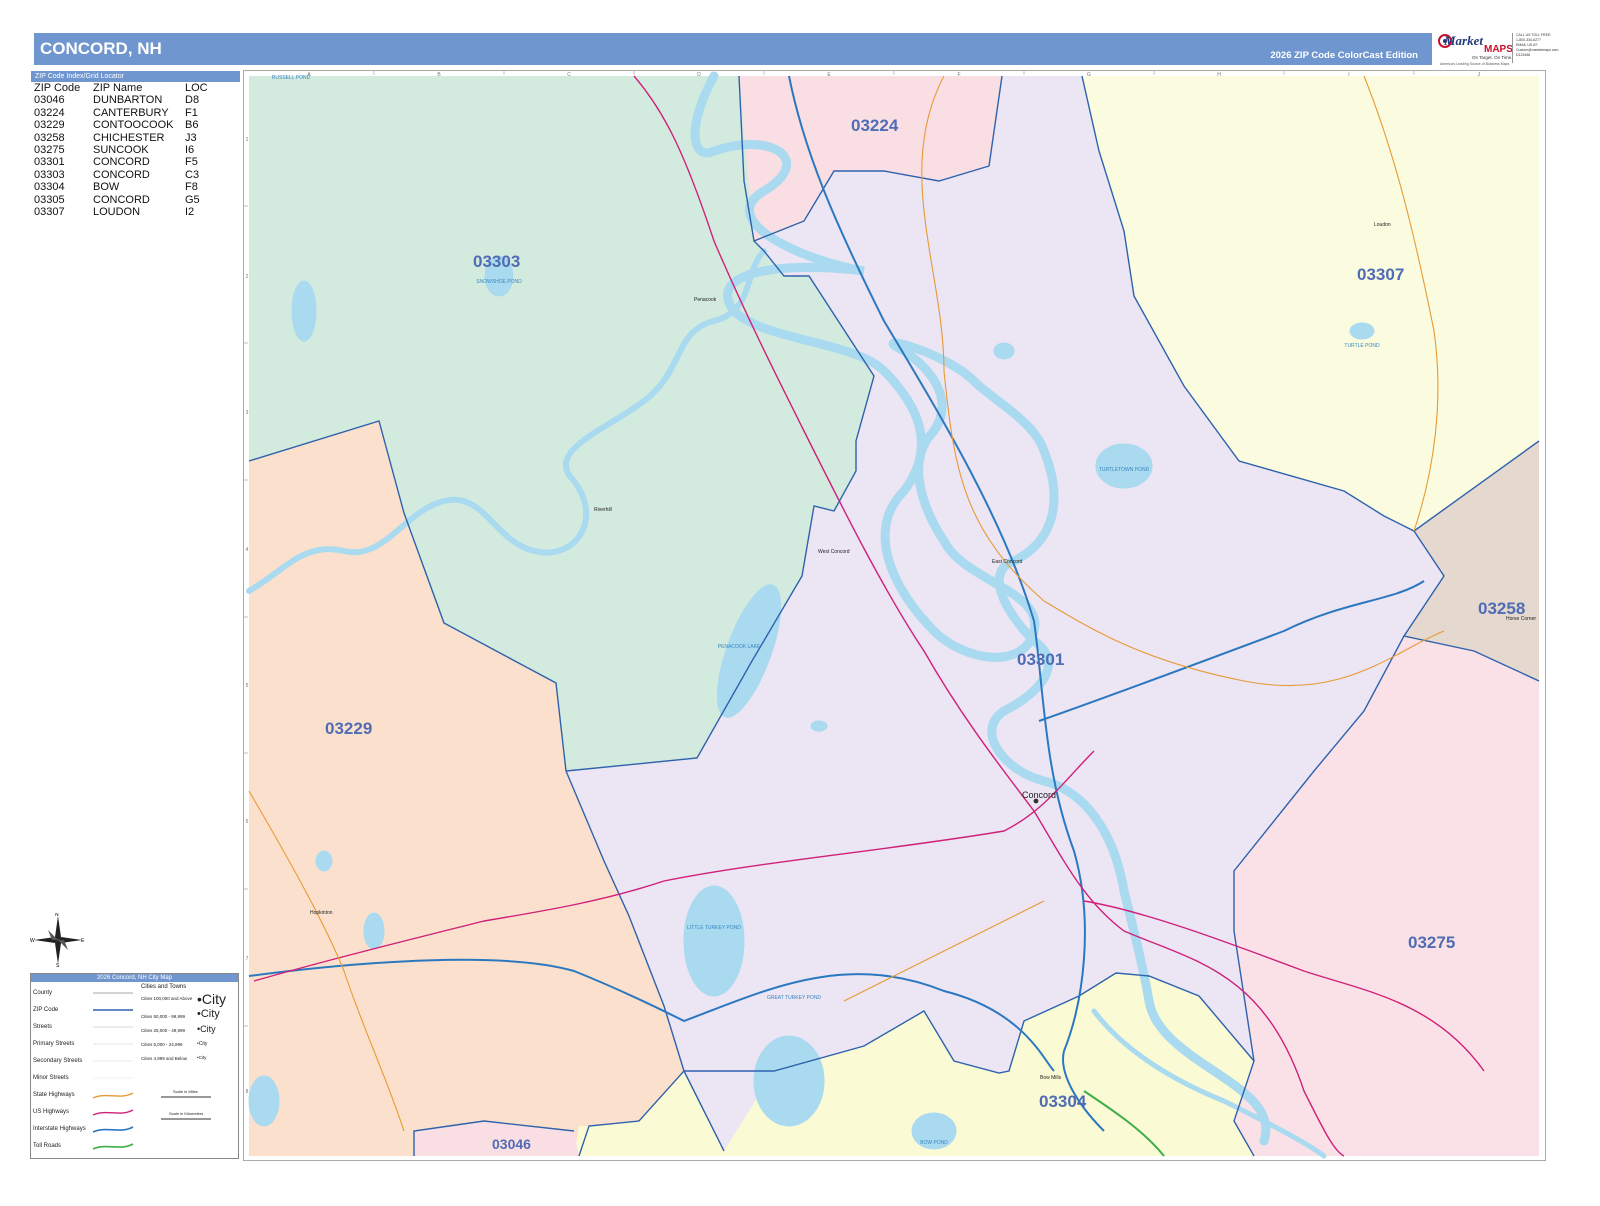 Image resolution: width=1600 pixels, height=1206 pixels. I want to click on header-zip-name: ZIP Name, so click(118, 88).